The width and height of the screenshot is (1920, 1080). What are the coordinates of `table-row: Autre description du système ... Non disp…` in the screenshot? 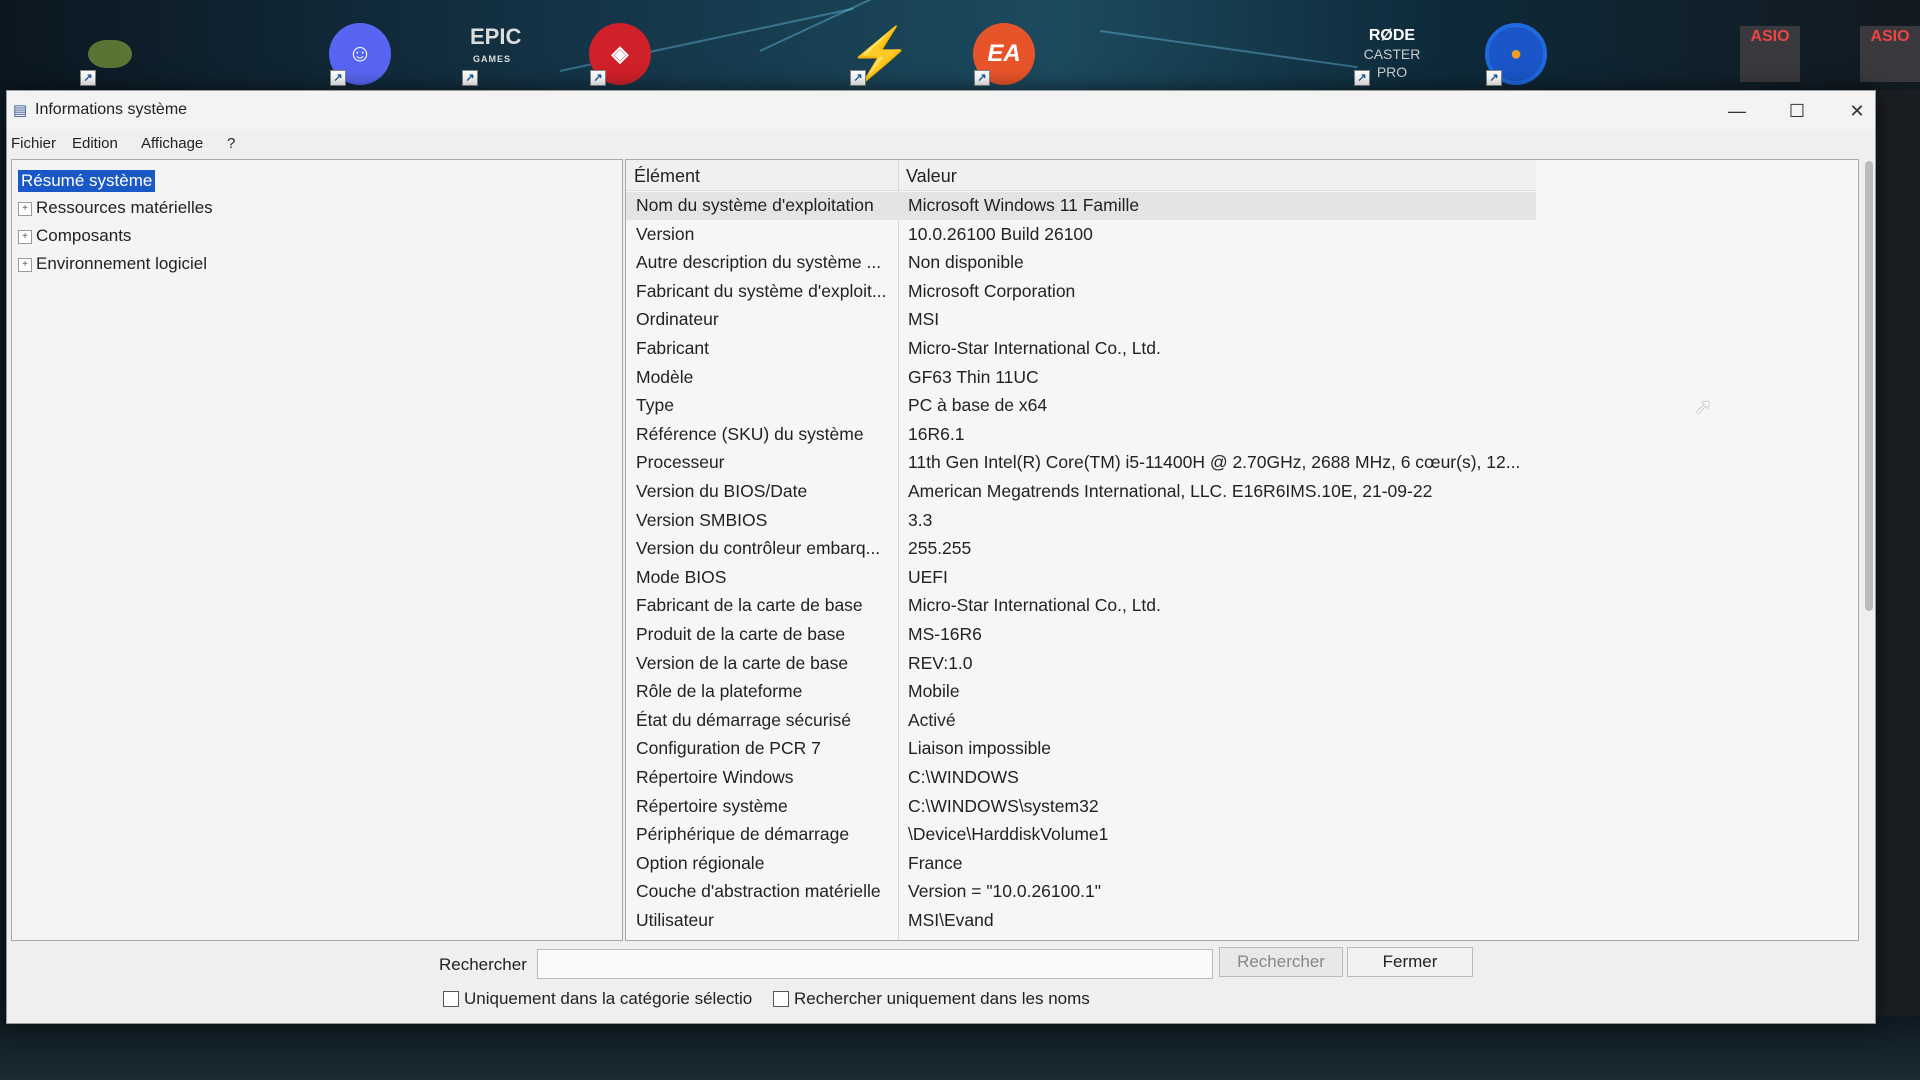 It's located at (1081, 263).